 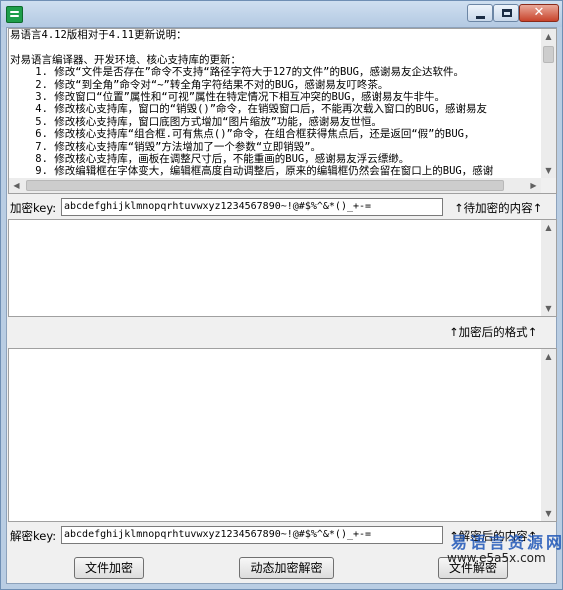 I want to click on release-note-line: 5. 修改核心支持库，窗口底图方式增加“图片缩放”功能，感谢易友世恒。, so click(x=196, y=121).